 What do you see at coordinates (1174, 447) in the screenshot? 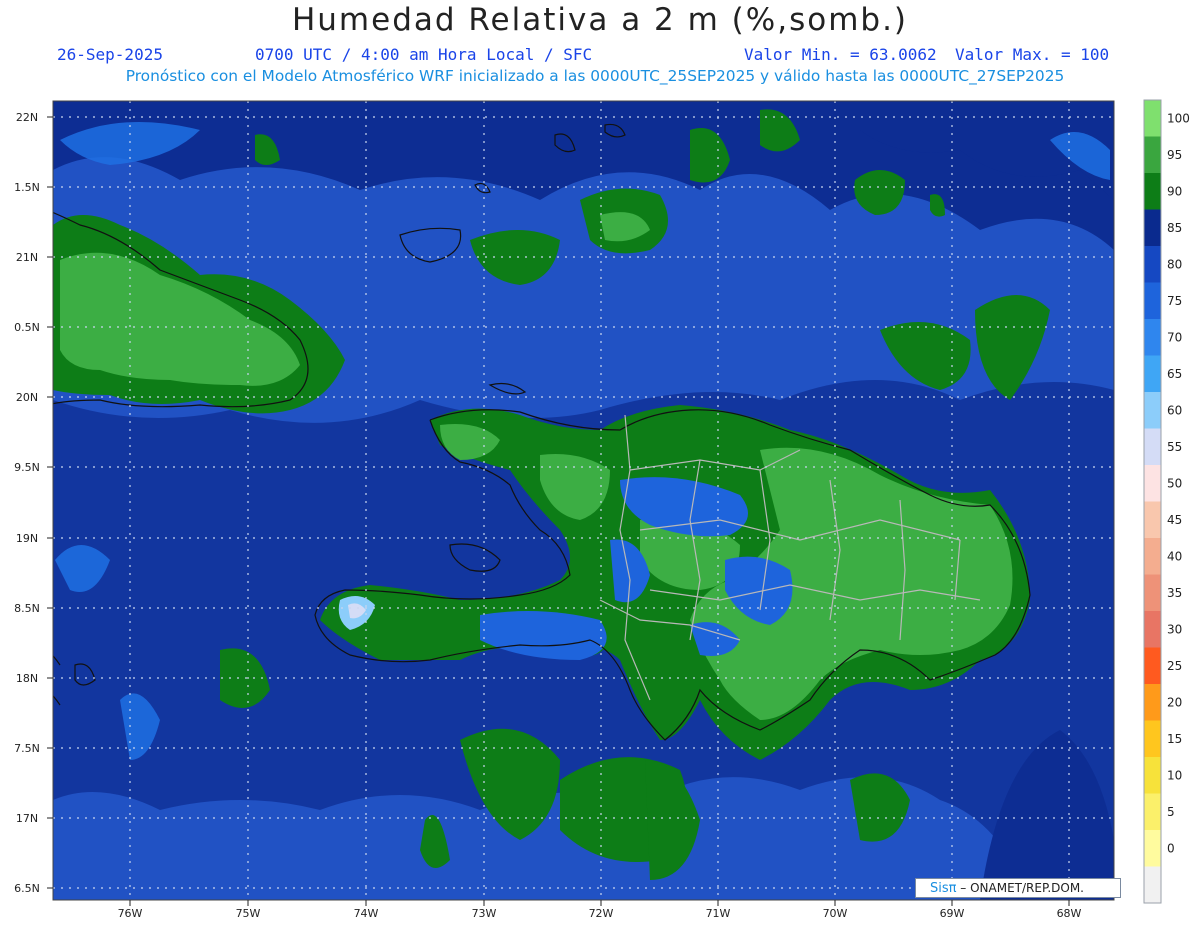
I see `colorbar-label: 55` at bounding box center [1174, 447].